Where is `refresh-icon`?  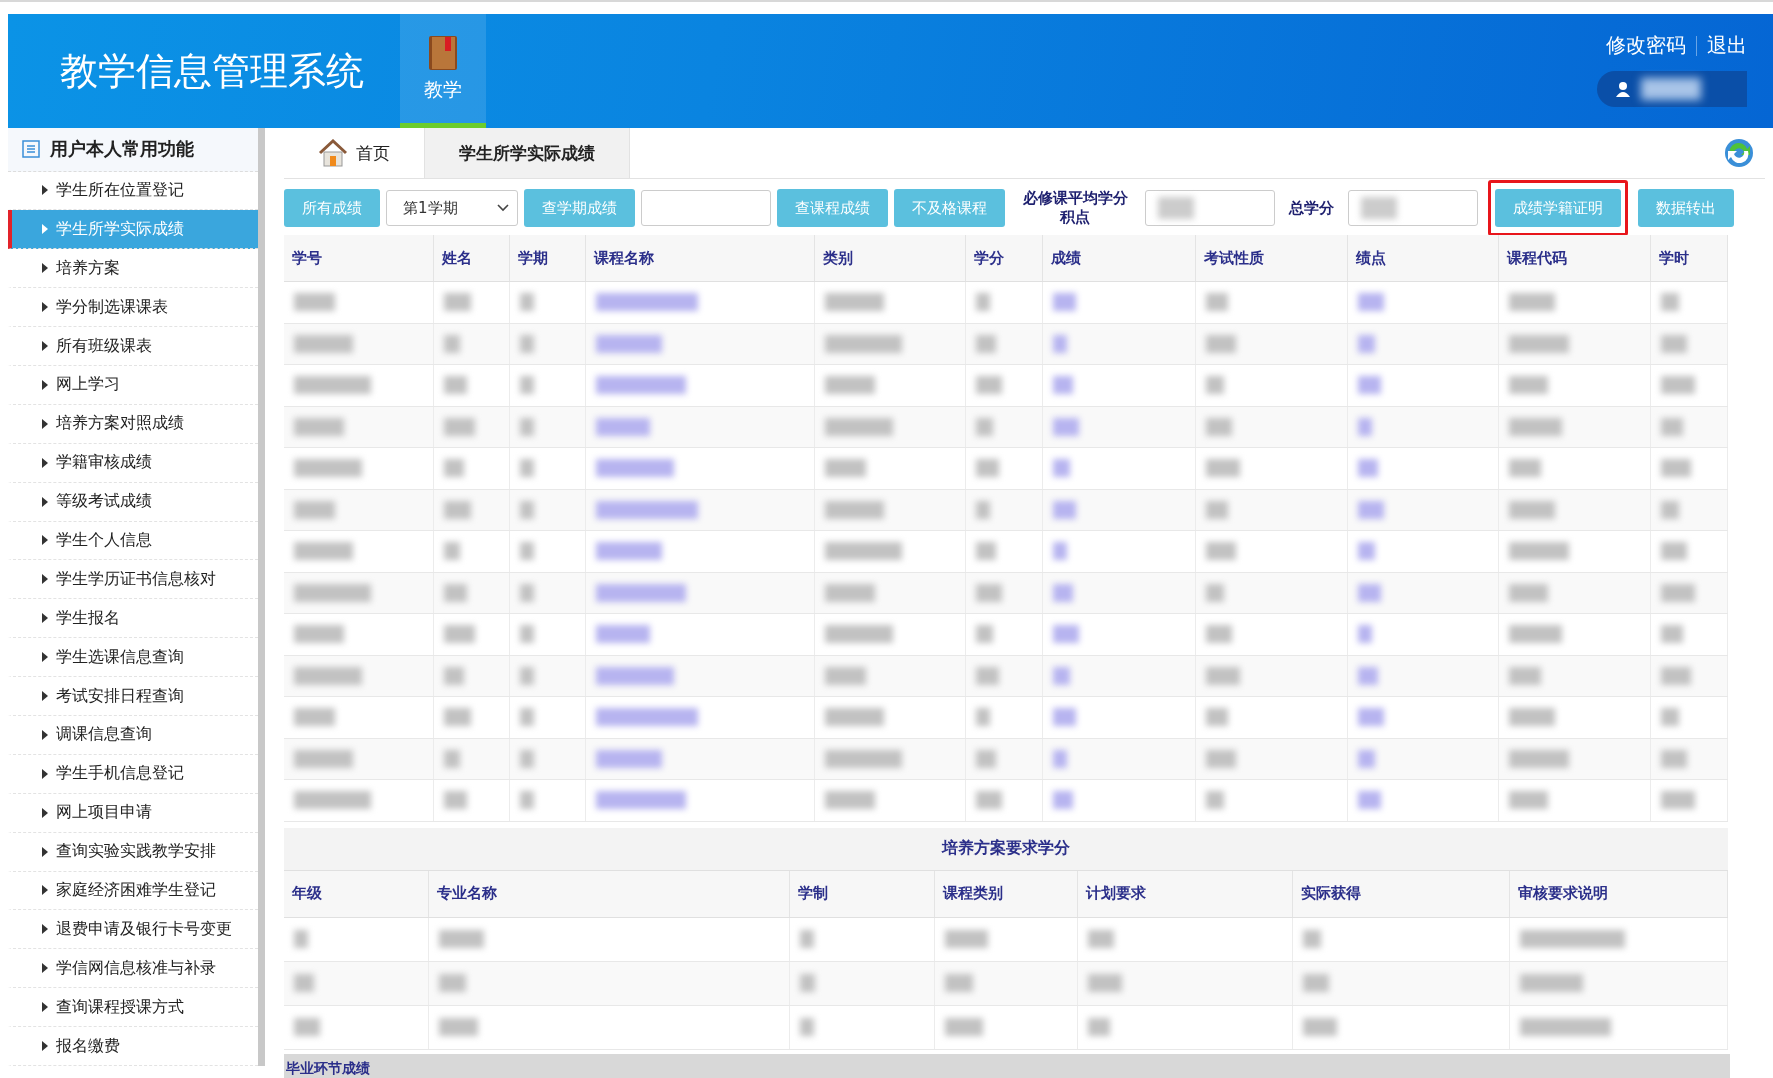 refresh-icon is located at coordinates (1739, 153).